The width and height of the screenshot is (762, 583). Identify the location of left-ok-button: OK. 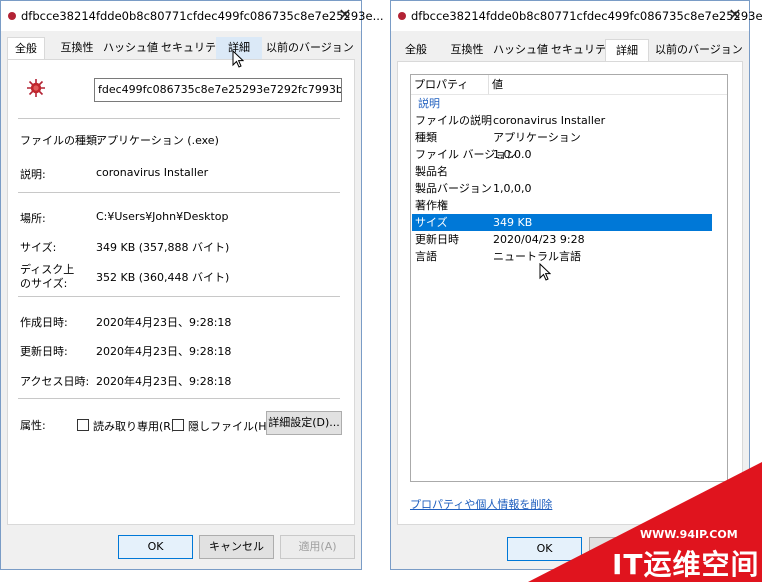
(155, 547).